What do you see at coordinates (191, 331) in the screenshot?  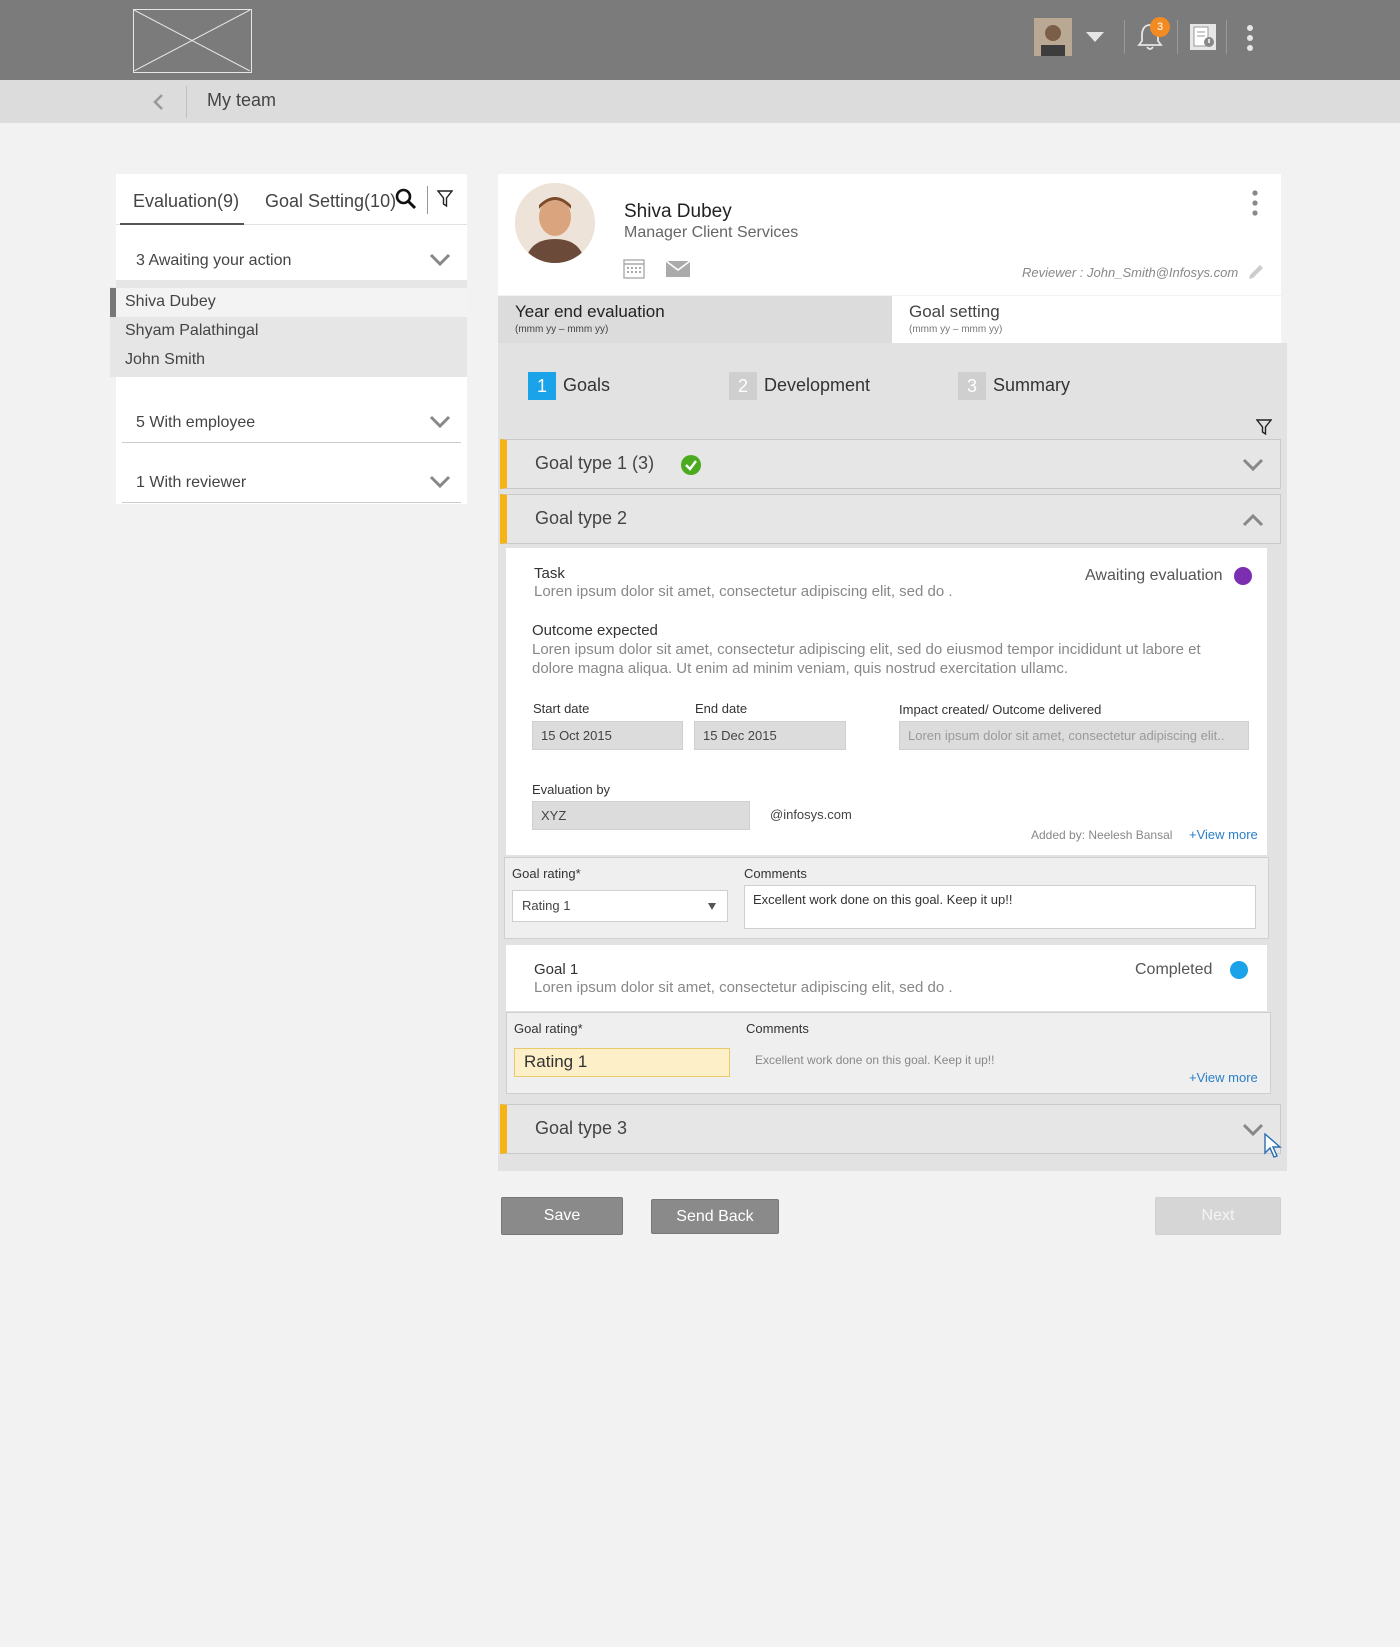 I see `list-item: Shyam Palathingal` at bounding box center [191, 331].